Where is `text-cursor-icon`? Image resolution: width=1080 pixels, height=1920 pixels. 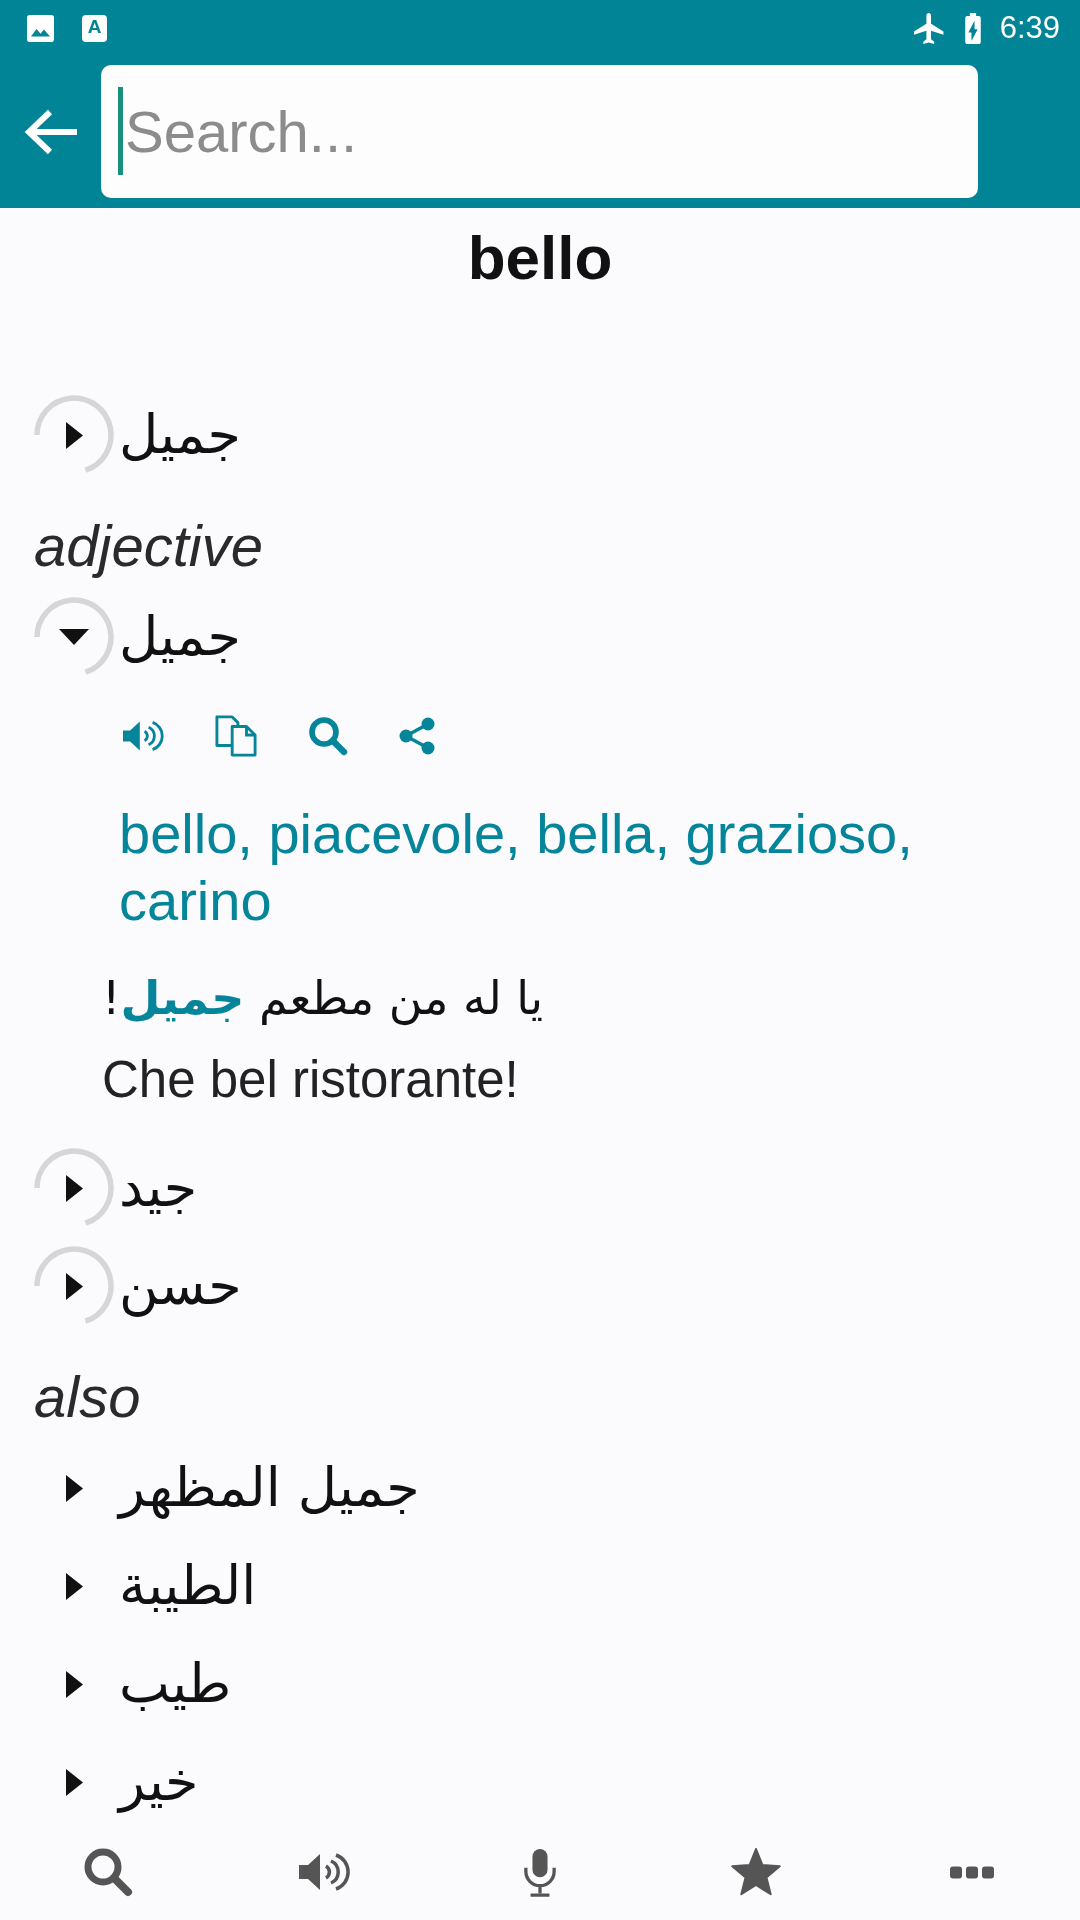 text-cursor-icon is located at coordinates (120, 131).